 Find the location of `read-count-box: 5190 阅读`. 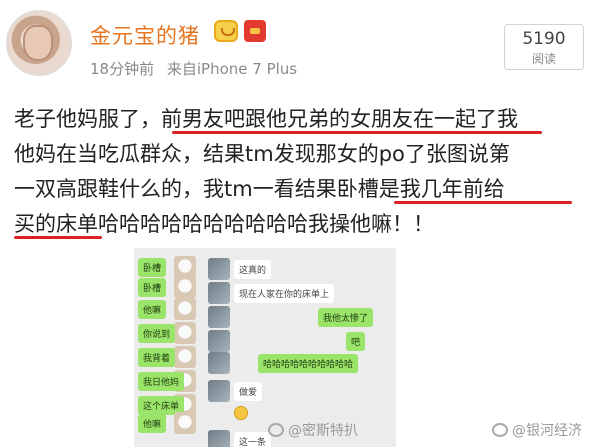

read-count-box: 5190 阅读 is located at coordinates (544, 47).